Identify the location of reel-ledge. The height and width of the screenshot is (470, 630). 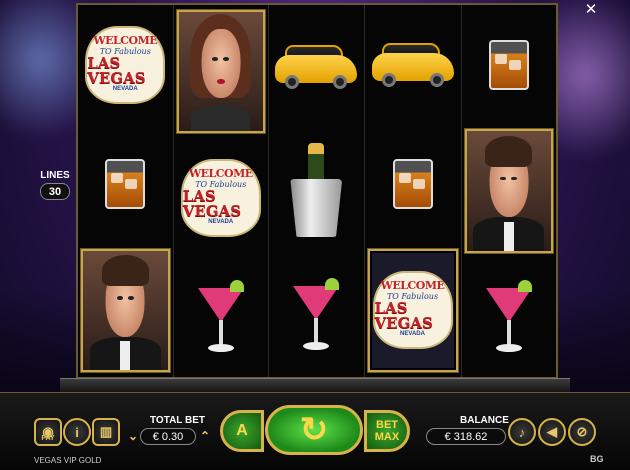
(315, 385).